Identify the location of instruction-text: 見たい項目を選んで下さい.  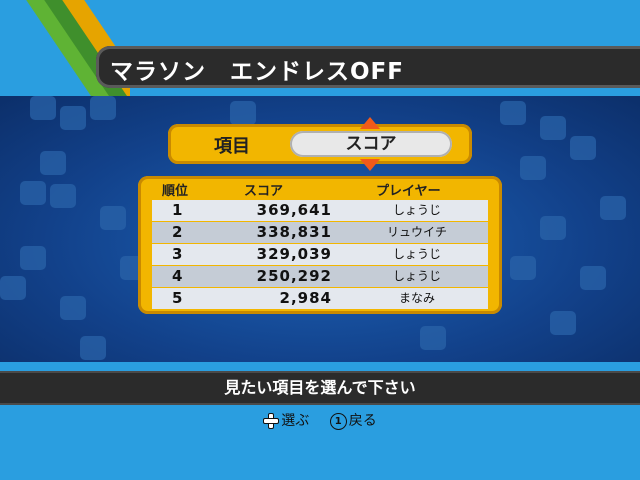
(320, 387).